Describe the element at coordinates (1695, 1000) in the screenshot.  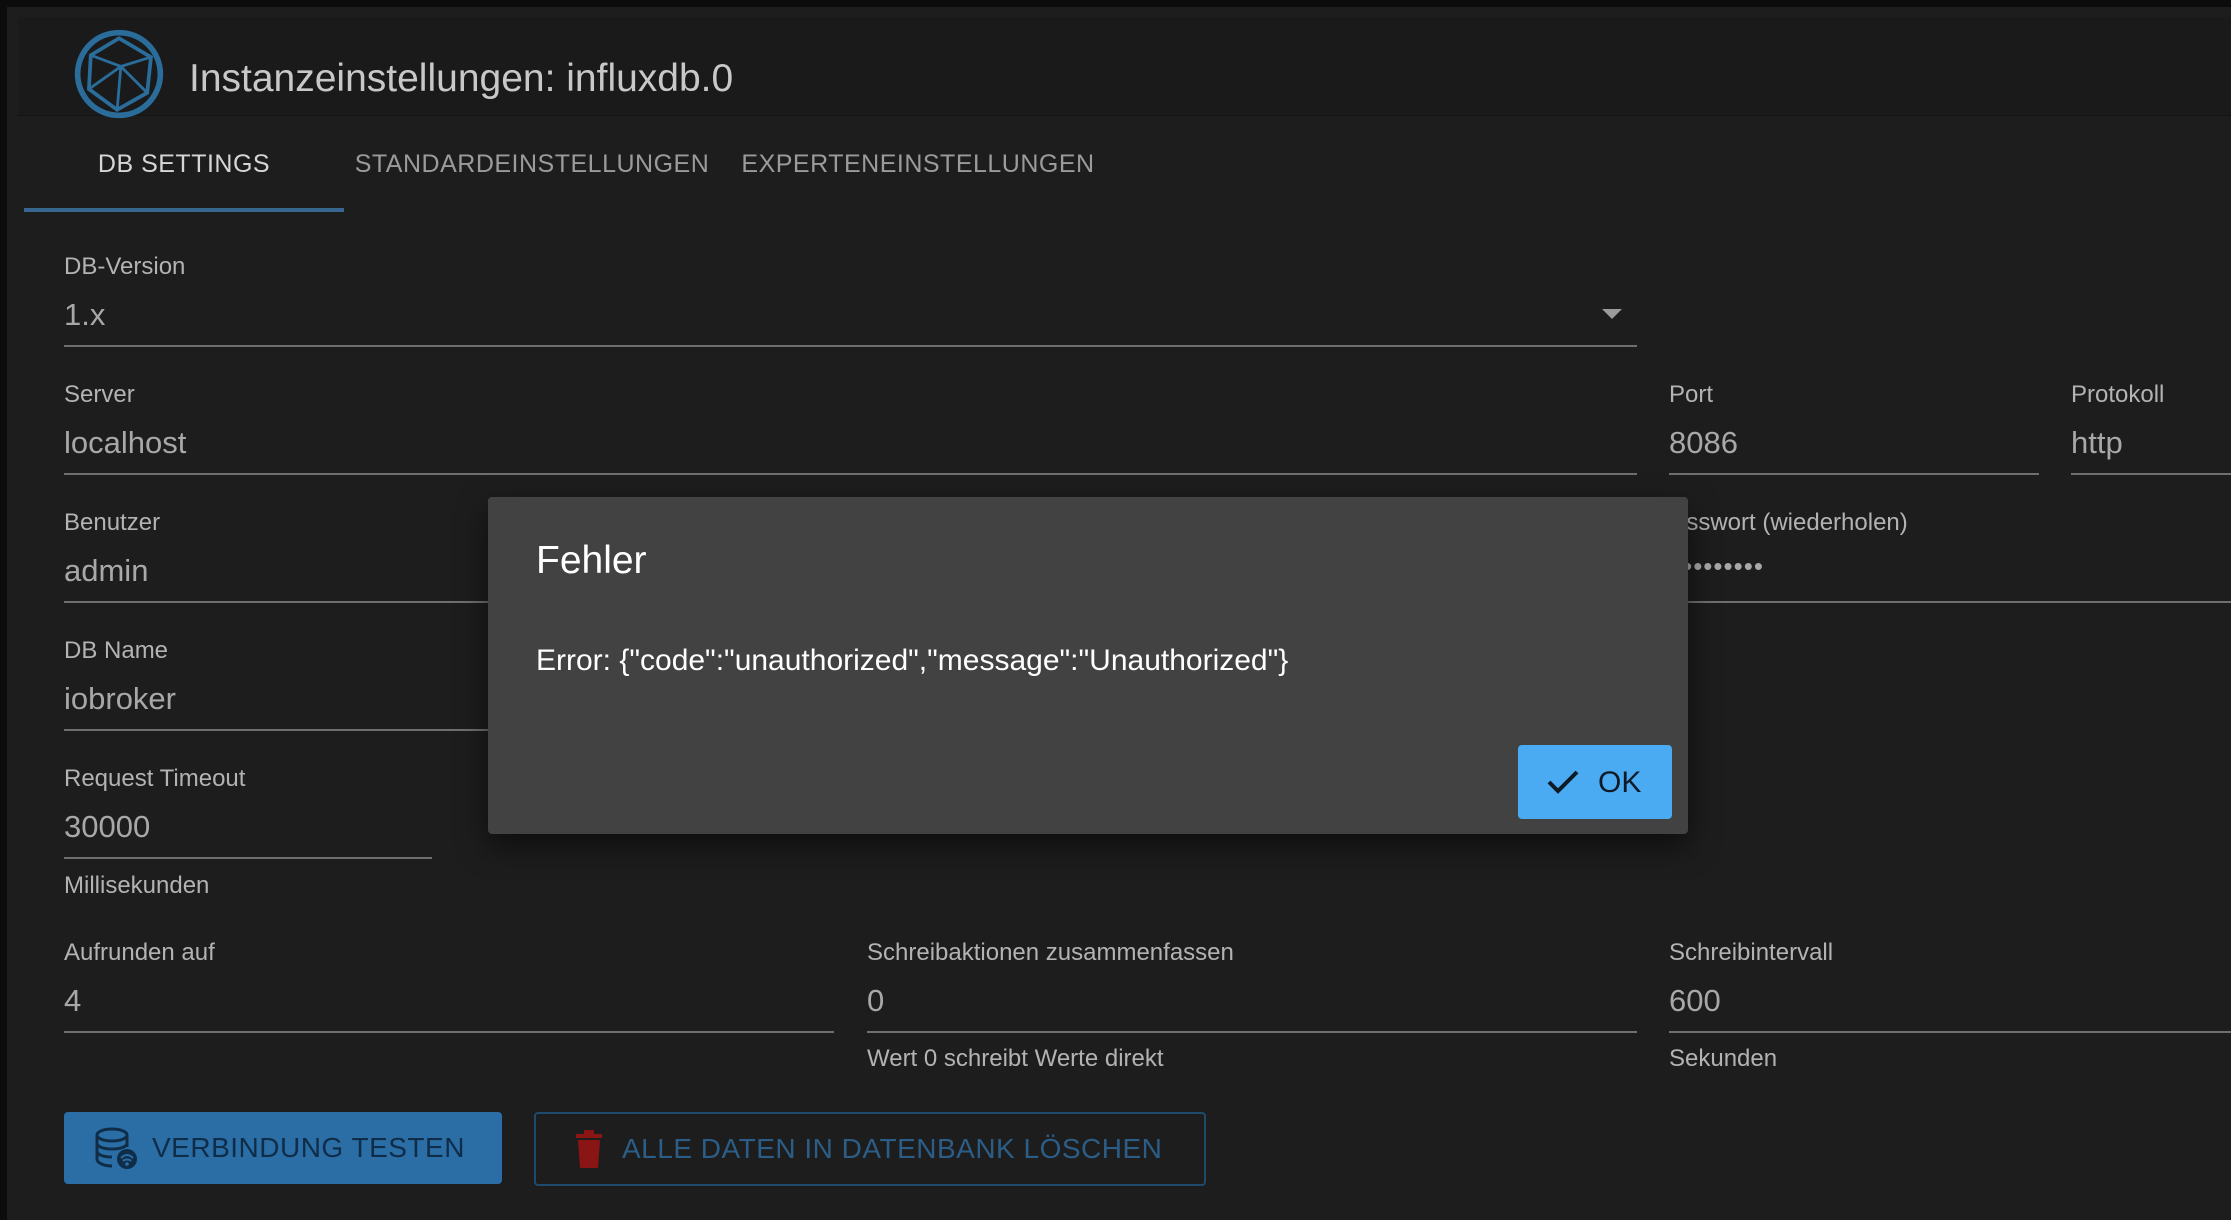
I see `write-interval-value: 600` at that location.